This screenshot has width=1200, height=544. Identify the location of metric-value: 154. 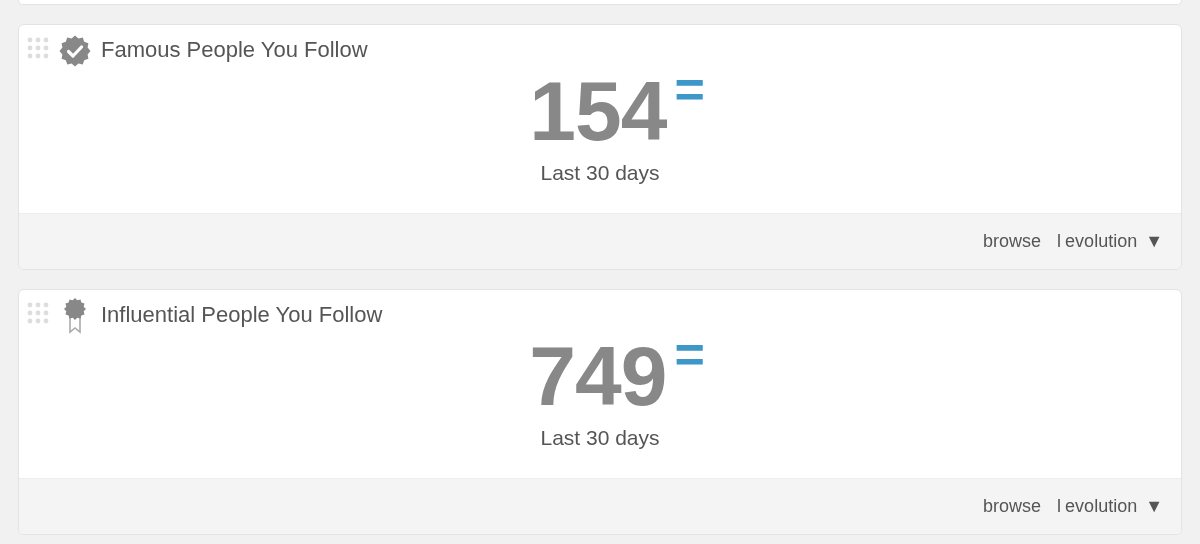
(598, 111).